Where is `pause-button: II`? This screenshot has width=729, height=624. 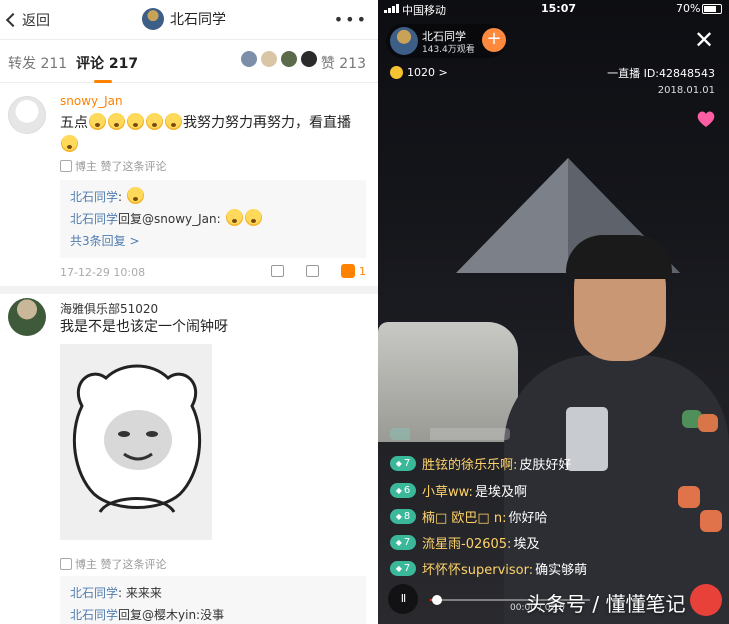 pause-button: II is located at coordinates (403, 599).